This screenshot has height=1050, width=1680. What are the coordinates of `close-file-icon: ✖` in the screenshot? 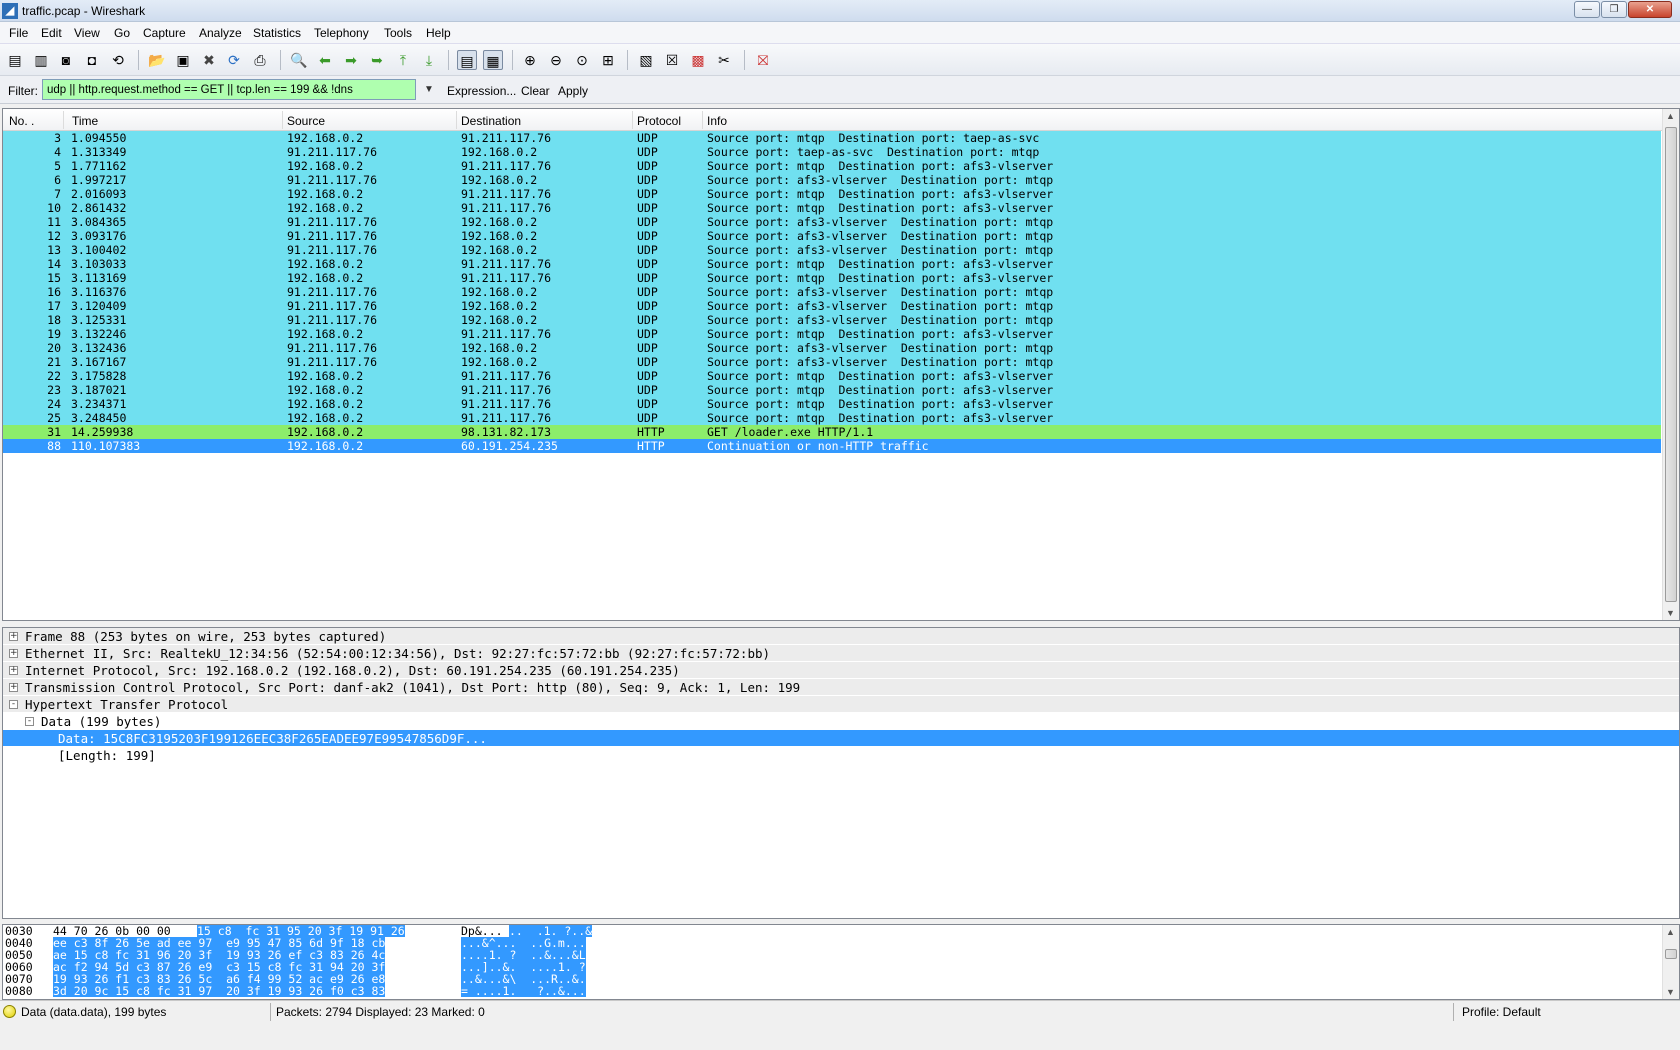 It's located at (209, 60).